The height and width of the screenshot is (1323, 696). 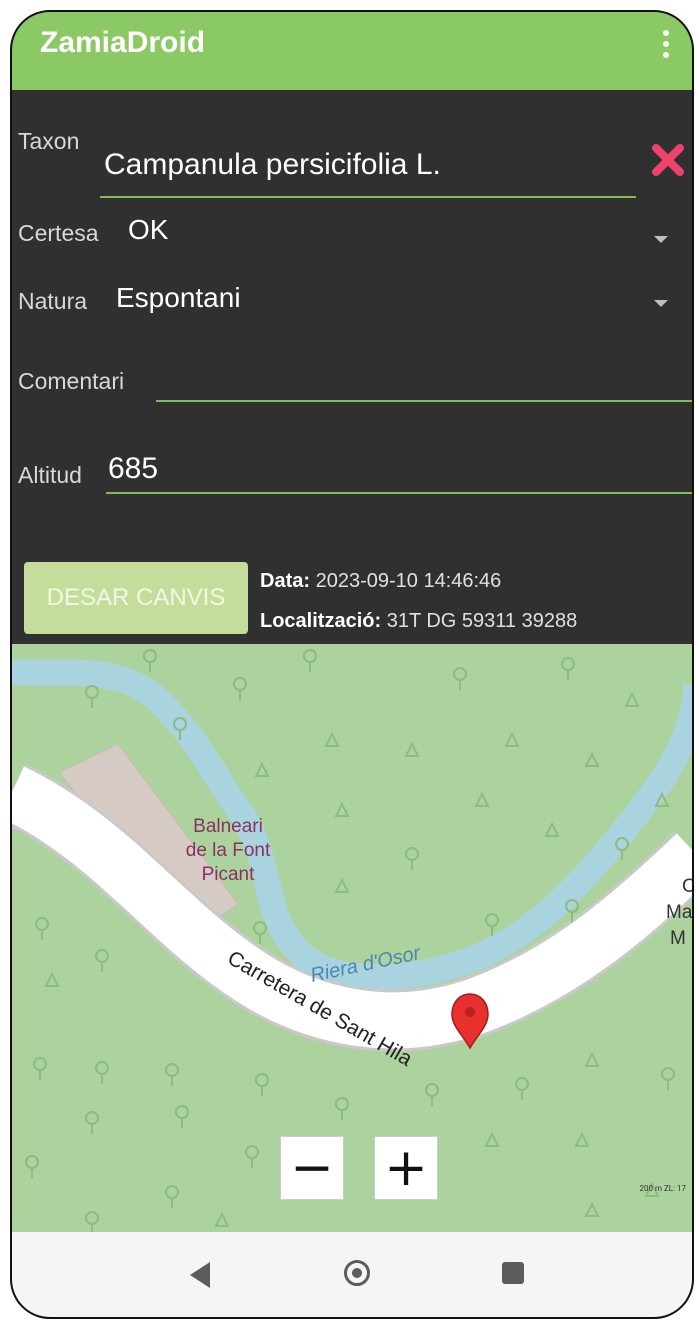 What do you see at coordinates (321, 621) in the screenshot?
I see `location-label: Localització:` at bounding box center [321, 621].